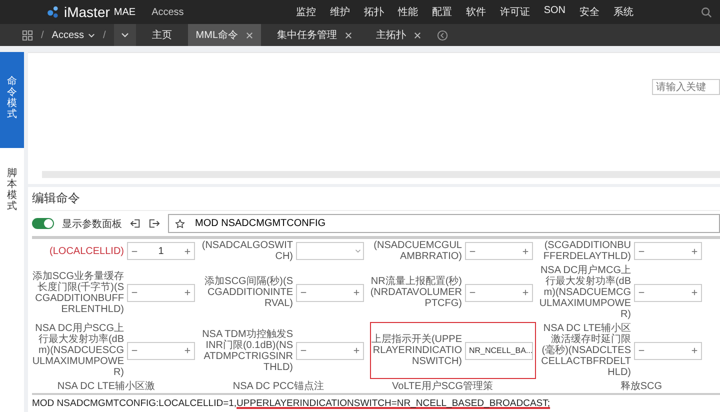 The width and height of the screenshot is (720, 412). Describe the element at coordinates (162, 35) in the screenshot. I see `tab: 主页` at that location.